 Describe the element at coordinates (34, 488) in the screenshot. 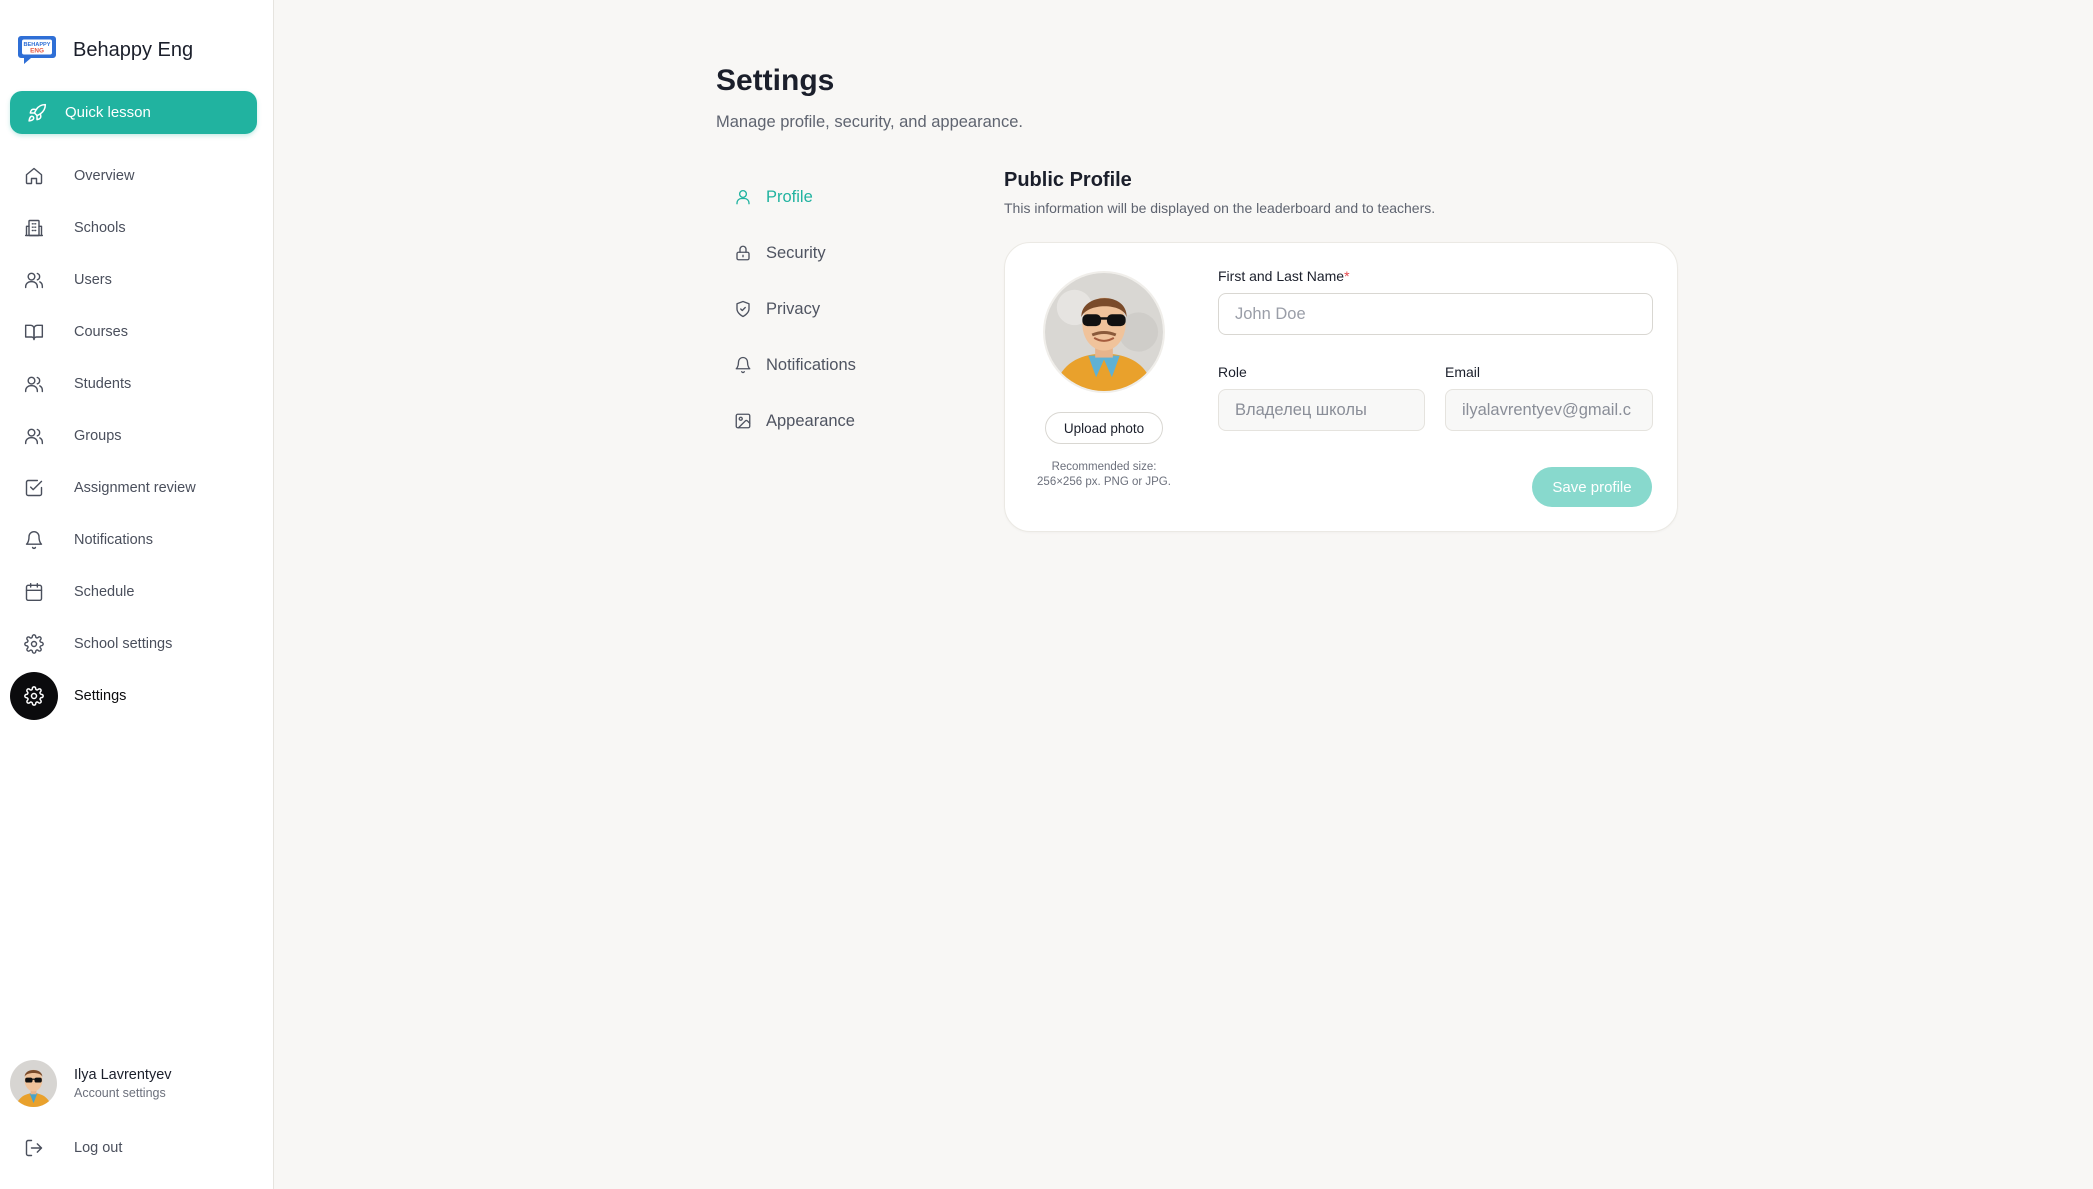

I see `checkbox-icon` at that location.